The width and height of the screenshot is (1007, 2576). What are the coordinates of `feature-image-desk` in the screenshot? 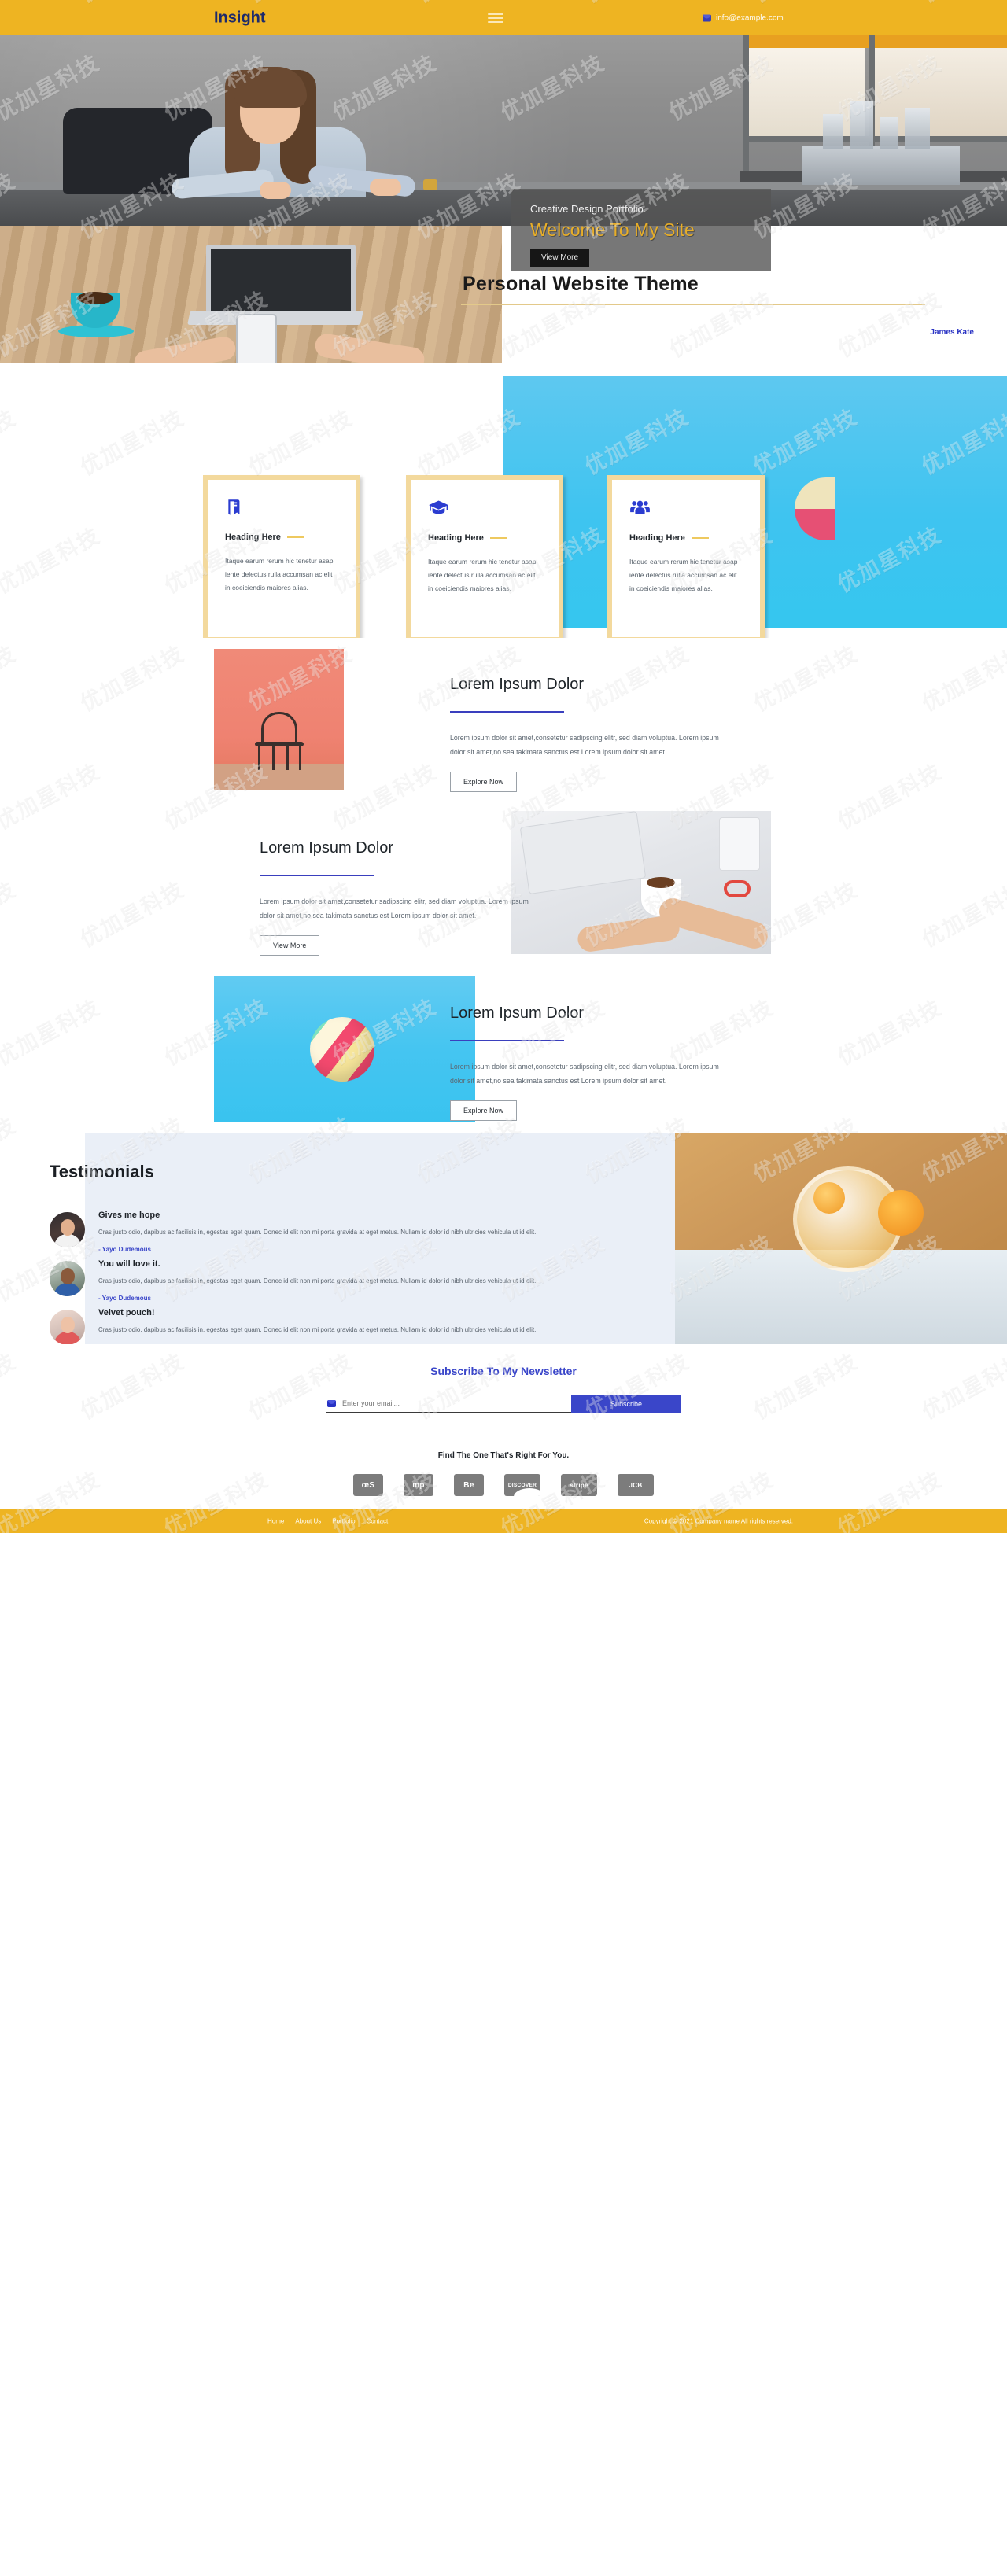 It's located at (641, 882).